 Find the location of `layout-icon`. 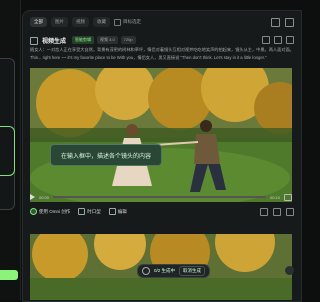

layout-icon is located at coordinates (289, 22).